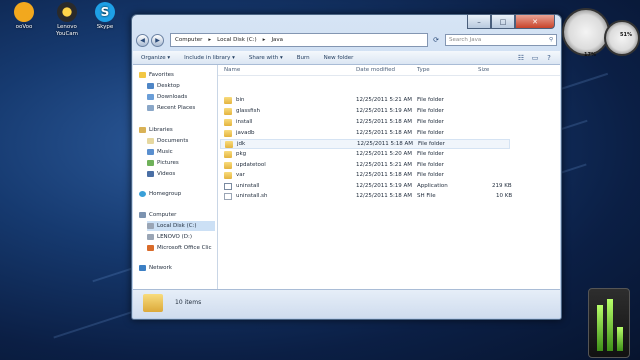  Describe the element at coordinates (142, 40) in the screenshot. I see `back-button: ◀` at that location.